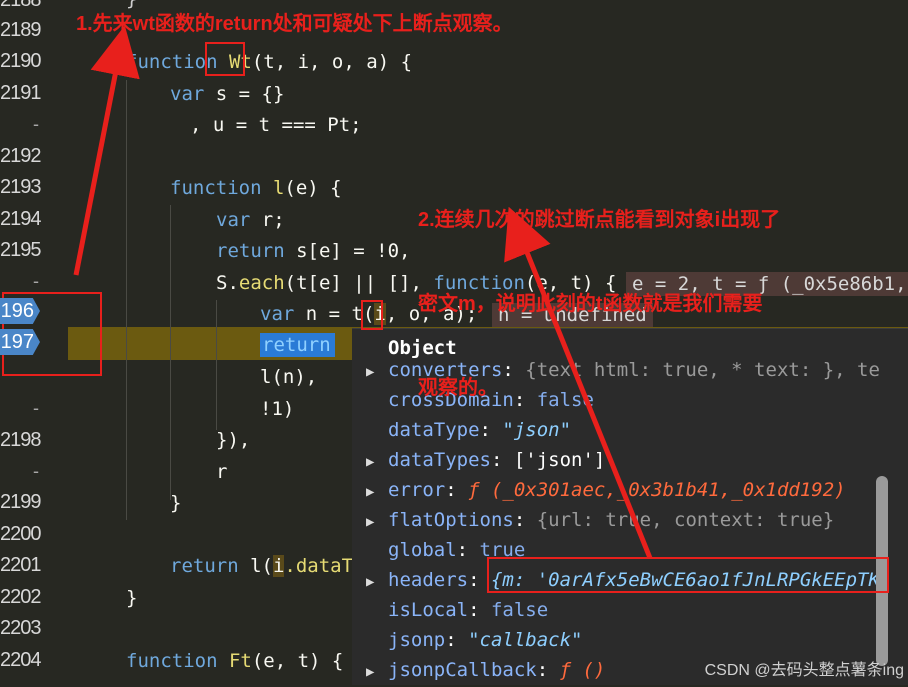  What do you see at coordinates (294, 24) in the screenshot?
I see `annotation-note-1: 1.先来wt函数的return处和可疑处下上断点观察。` at bounding box center [294, 24].